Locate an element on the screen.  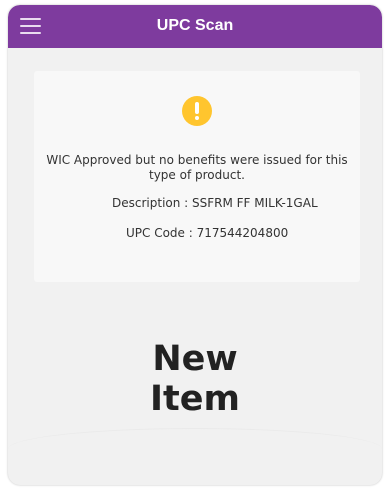
page-title: UPC Scan is located at coordinates (195, 25).